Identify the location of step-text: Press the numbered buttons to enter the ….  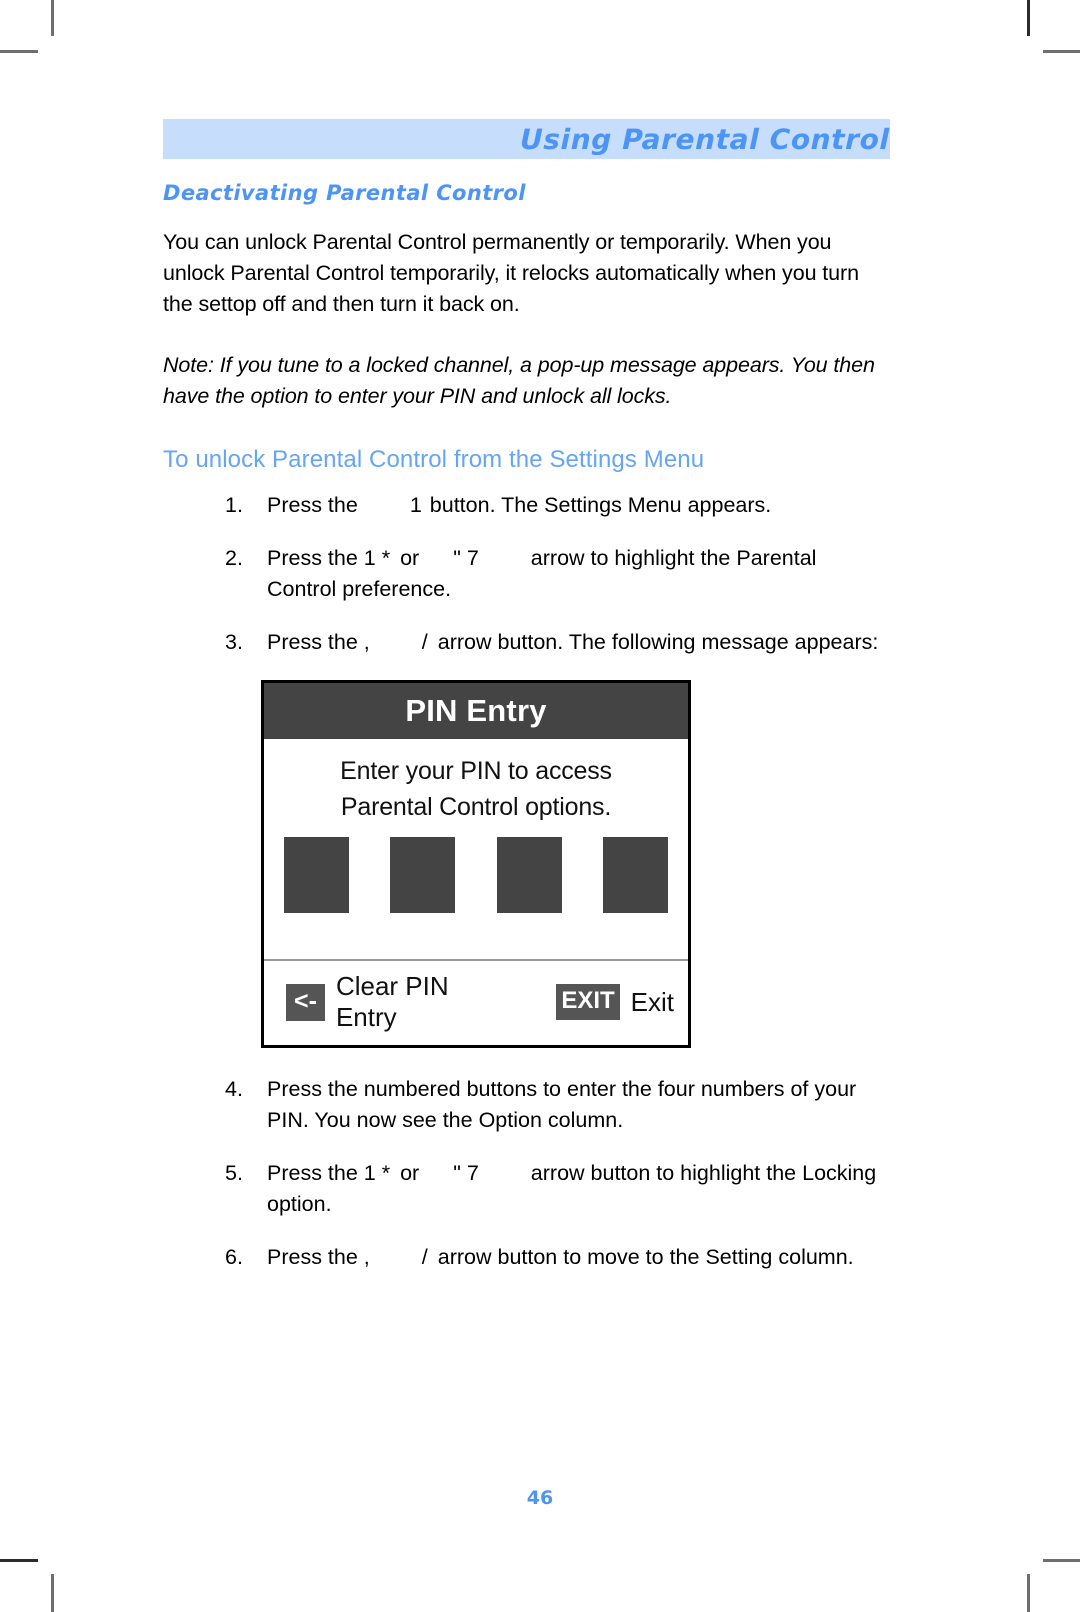
(562, 1104).